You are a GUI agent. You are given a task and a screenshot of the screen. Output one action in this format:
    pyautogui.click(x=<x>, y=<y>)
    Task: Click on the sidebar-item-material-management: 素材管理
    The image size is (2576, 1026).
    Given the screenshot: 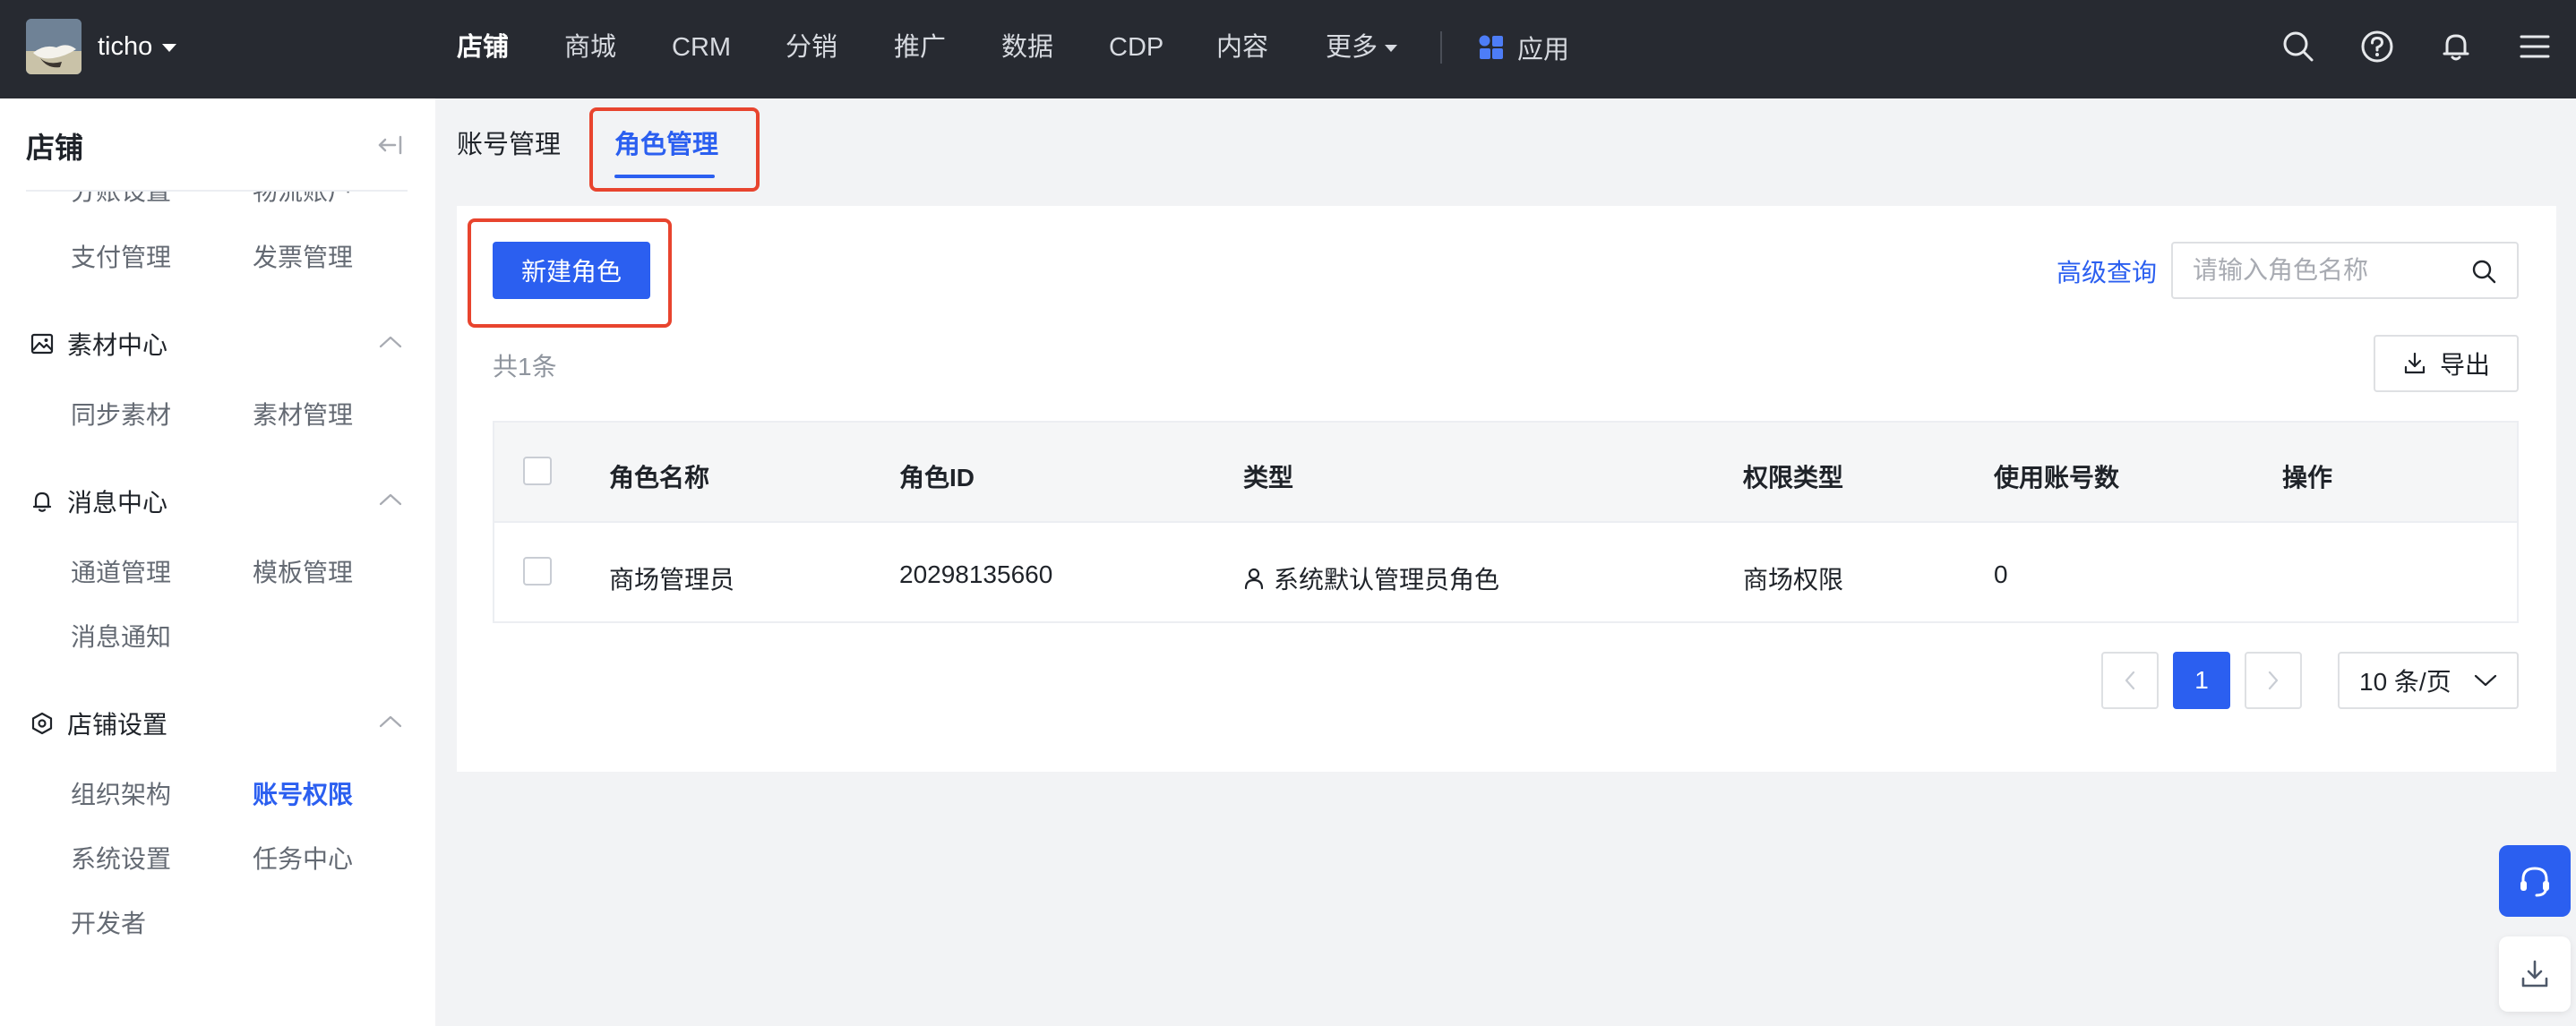 What is the action you would take?
    pyautogui.click(x=303, y=414)
    